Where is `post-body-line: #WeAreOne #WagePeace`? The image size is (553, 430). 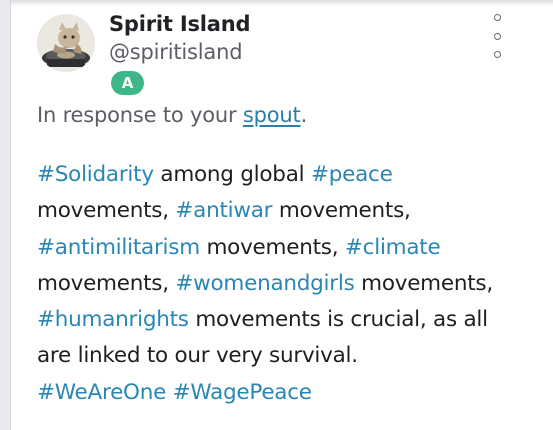
post-body-line: #WeAreOne #WagePeace is located at coordinates (287, 393).